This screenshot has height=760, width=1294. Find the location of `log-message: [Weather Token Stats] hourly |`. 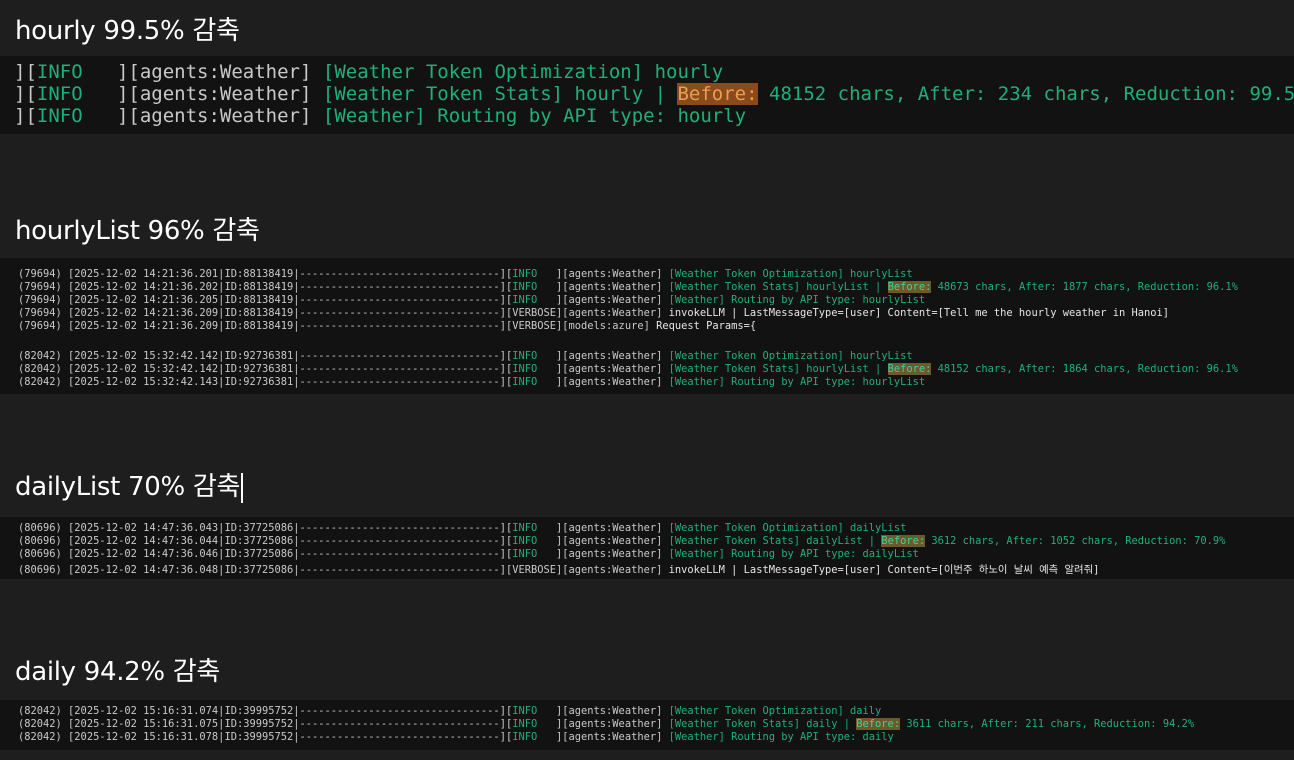

log-message: [Weather Token Stats] hourly | is located at coordinates (500, 94).